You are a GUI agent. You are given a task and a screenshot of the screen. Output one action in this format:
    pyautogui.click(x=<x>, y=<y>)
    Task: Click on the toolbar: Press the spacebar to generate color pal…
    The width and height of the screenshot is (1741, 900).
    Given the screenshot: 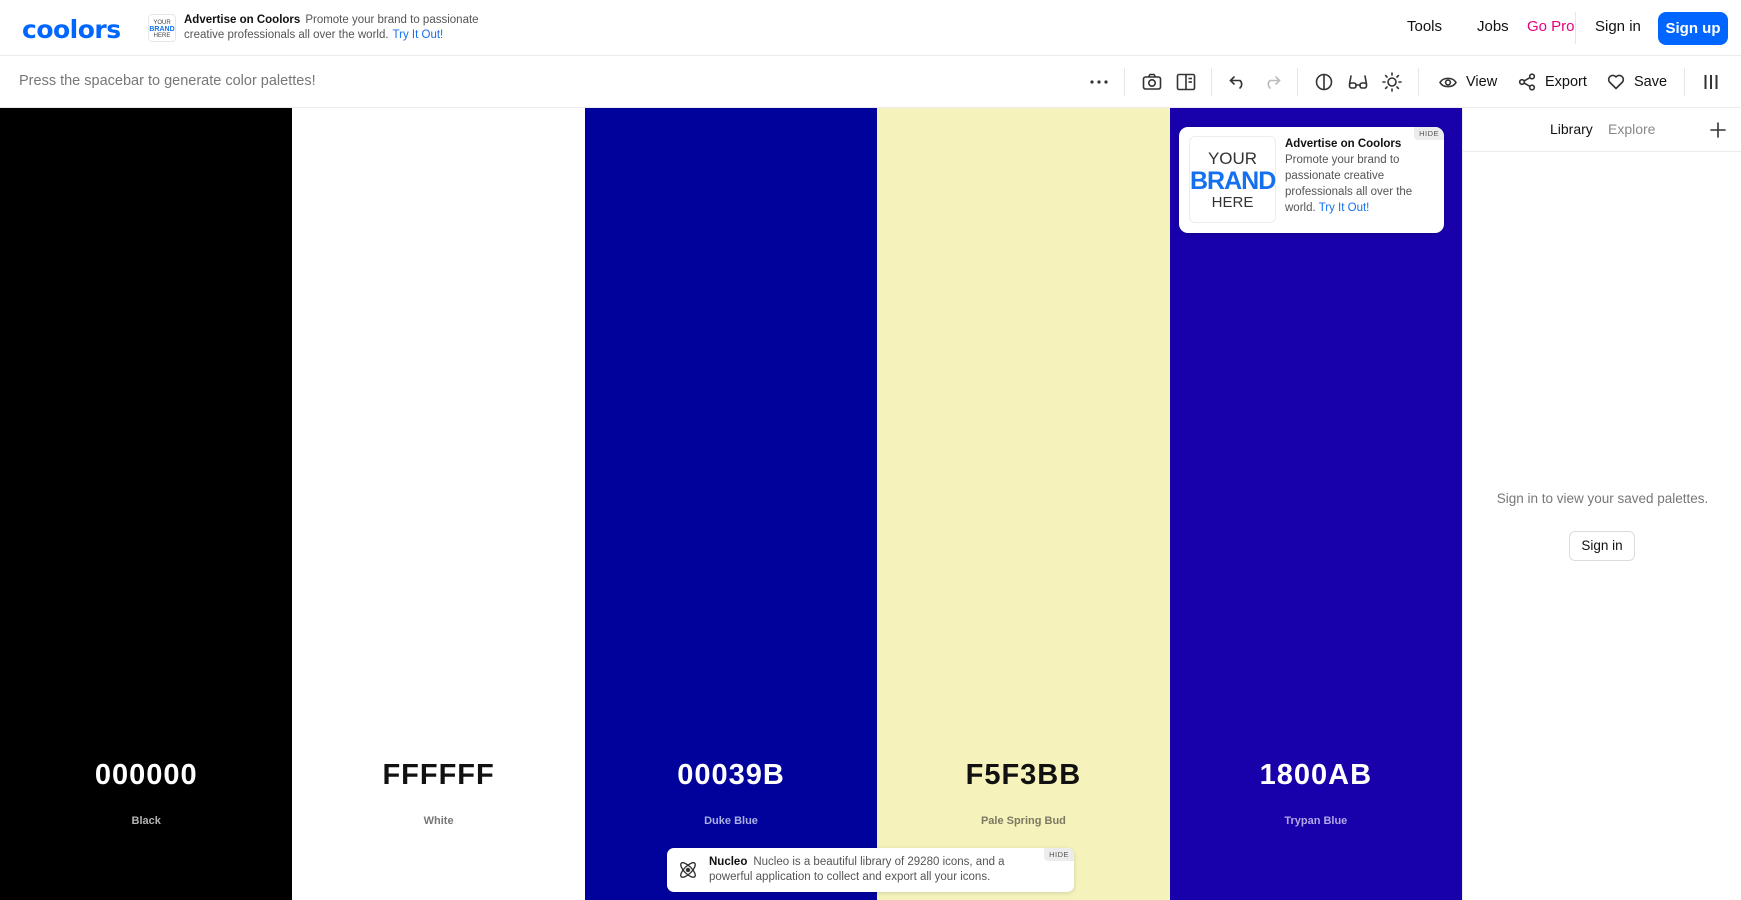 What is the action you would take?
    pyautogui.click(x=870, y=82)
    